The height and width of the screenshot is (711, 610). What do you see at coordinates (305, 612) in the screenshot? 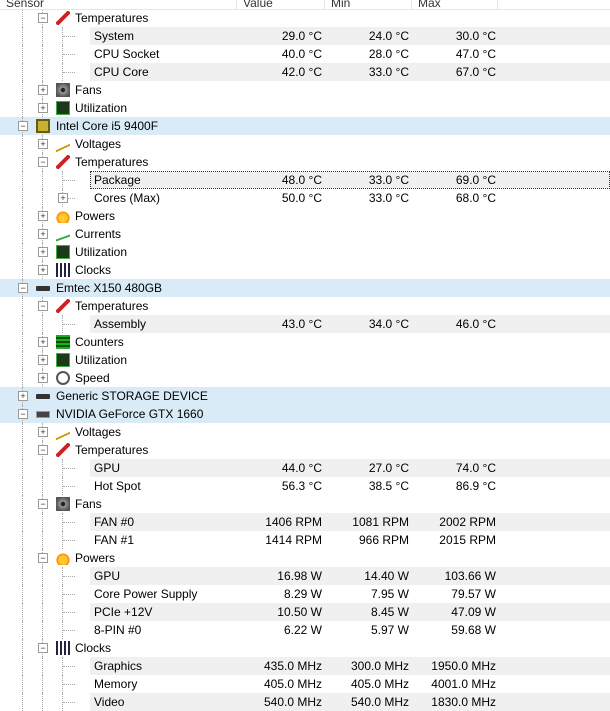
I see `sensor-row: PCIe +12V 10.50 W 8.45 W 47.09 W` at bounding box center [305, 612].